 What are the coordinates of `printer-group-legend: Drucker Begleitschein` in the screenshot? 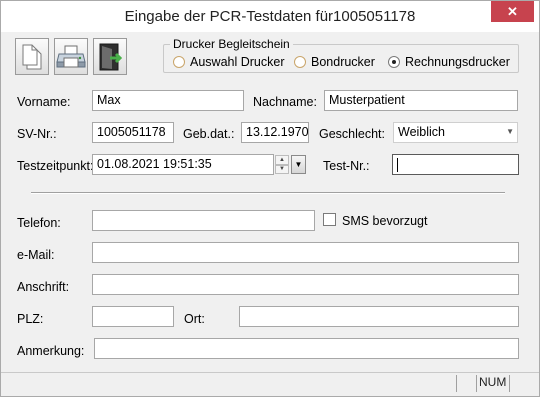 It's located at (231, 44).